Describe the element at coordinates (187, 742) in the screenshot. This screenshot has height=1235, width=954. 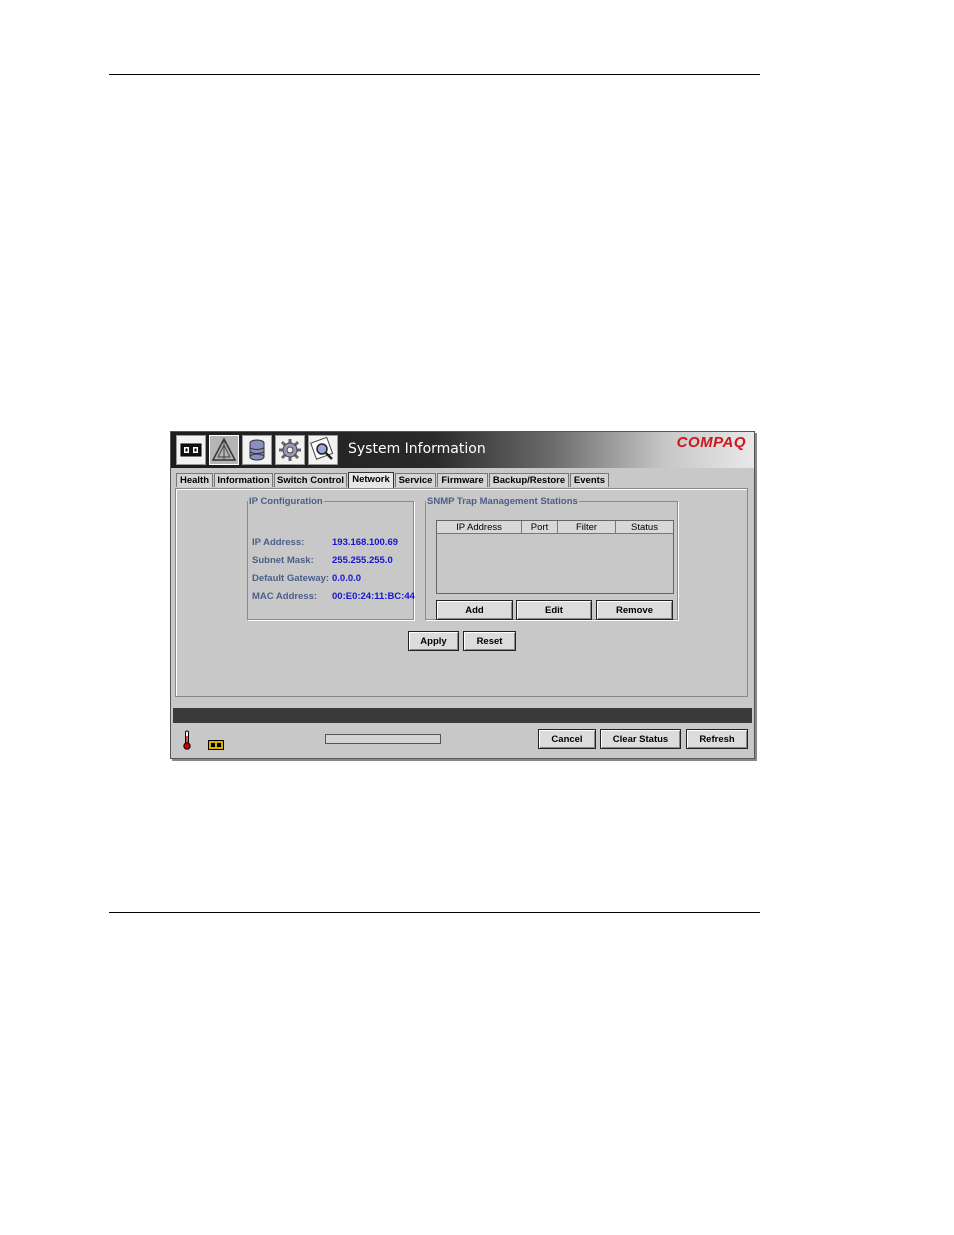
I see `thermometer-icon` at that location.